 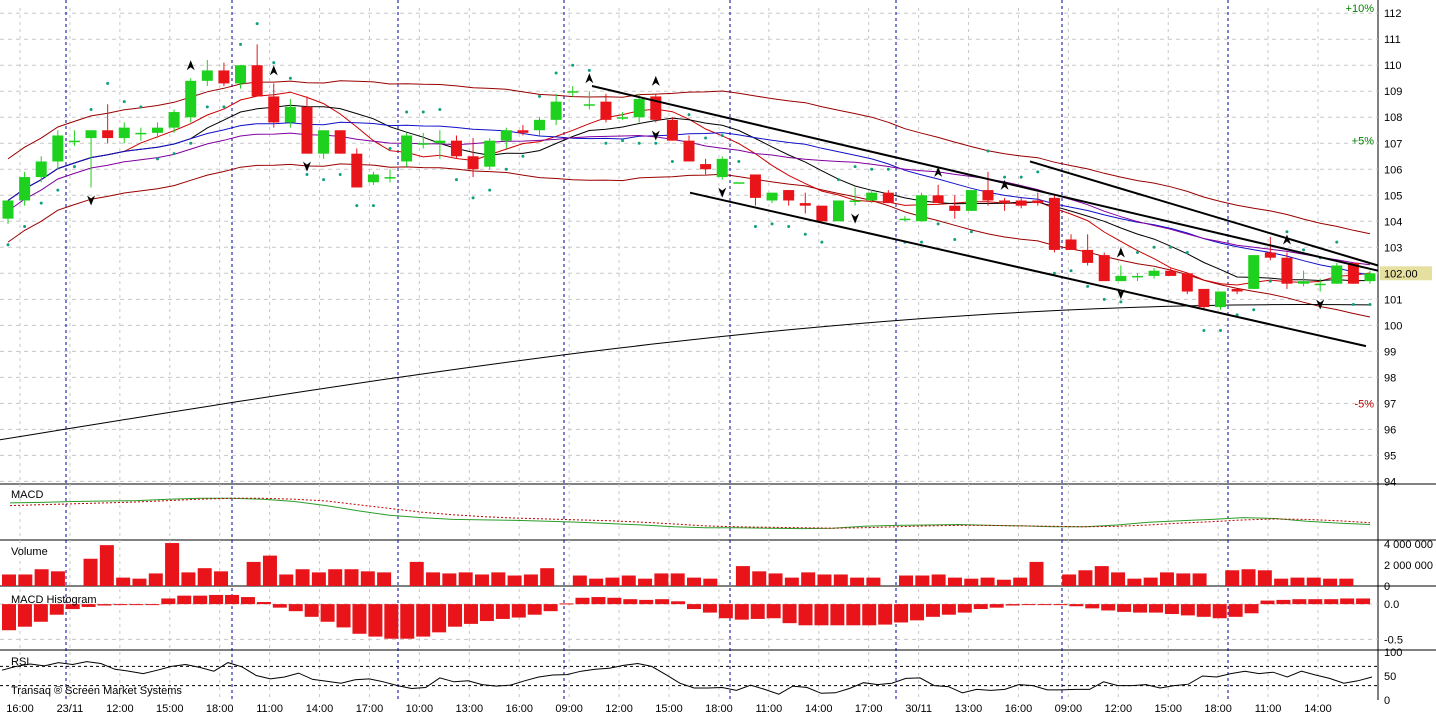 I want to click on fractal-up-arrow, so click(x=273, y=70).